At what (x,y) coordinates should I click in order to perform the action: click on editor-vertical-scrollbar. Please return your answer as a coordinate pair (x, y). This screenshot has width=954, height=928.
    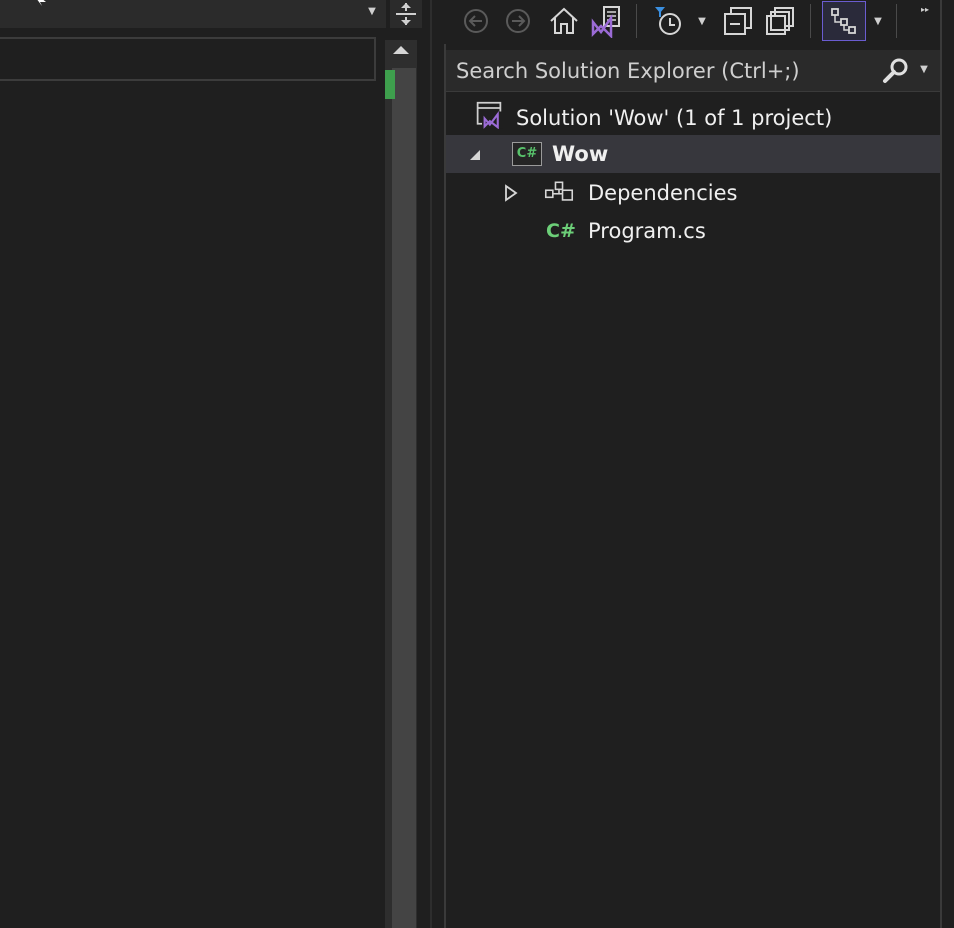
    Looking at the image, I should click on (401, 484).